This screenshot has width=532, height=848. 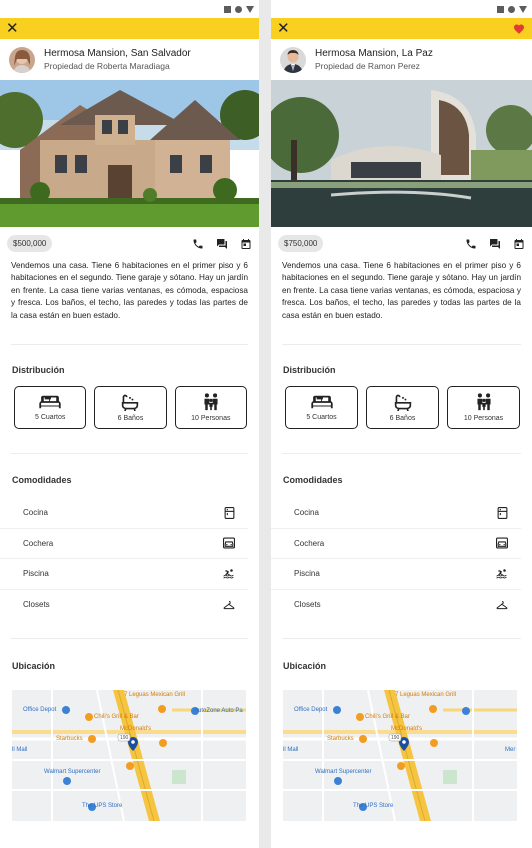 What do you see at coordinates (301, 243) in the screenshot?
I see `price-chip: $750,000` at bounding box center [301, 243].